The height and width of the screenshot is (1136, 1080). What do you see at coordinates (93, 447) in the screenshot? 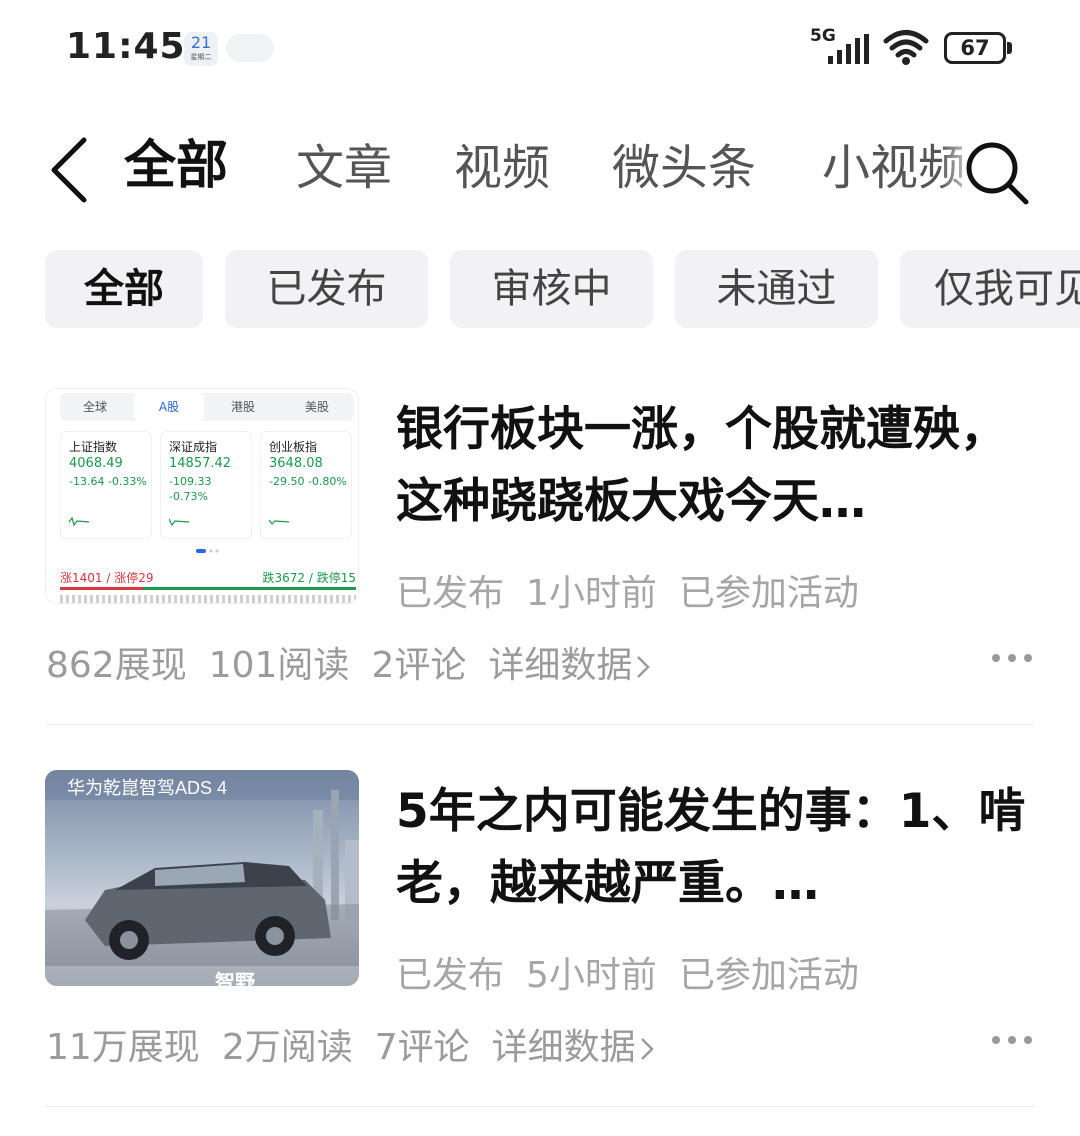
I see `index-name: 上证指数` at bounding box center [93, 447].